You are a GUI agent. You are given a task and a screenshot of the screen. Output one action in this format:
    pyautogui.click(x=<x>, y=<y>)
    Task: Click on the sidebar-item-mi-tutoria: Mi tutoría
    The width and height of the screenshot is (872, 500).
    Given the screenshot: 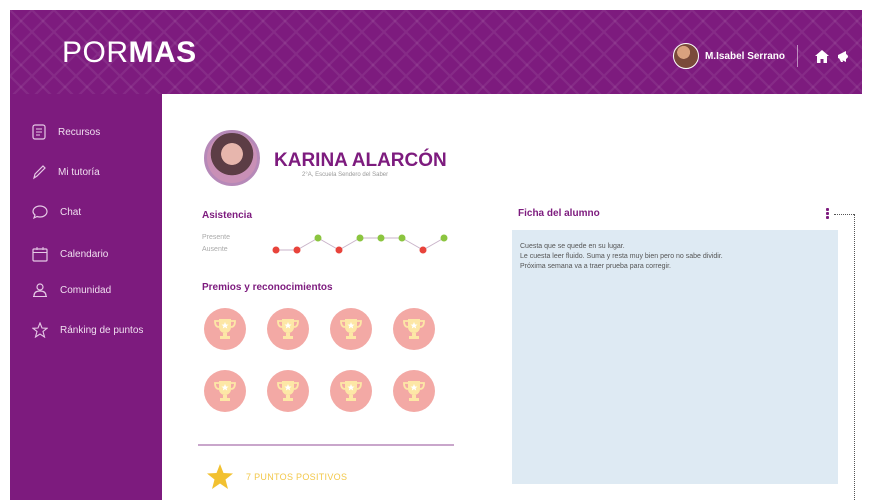 What is the action you would take?
    pyautogui.click(x=66, y=172)
    